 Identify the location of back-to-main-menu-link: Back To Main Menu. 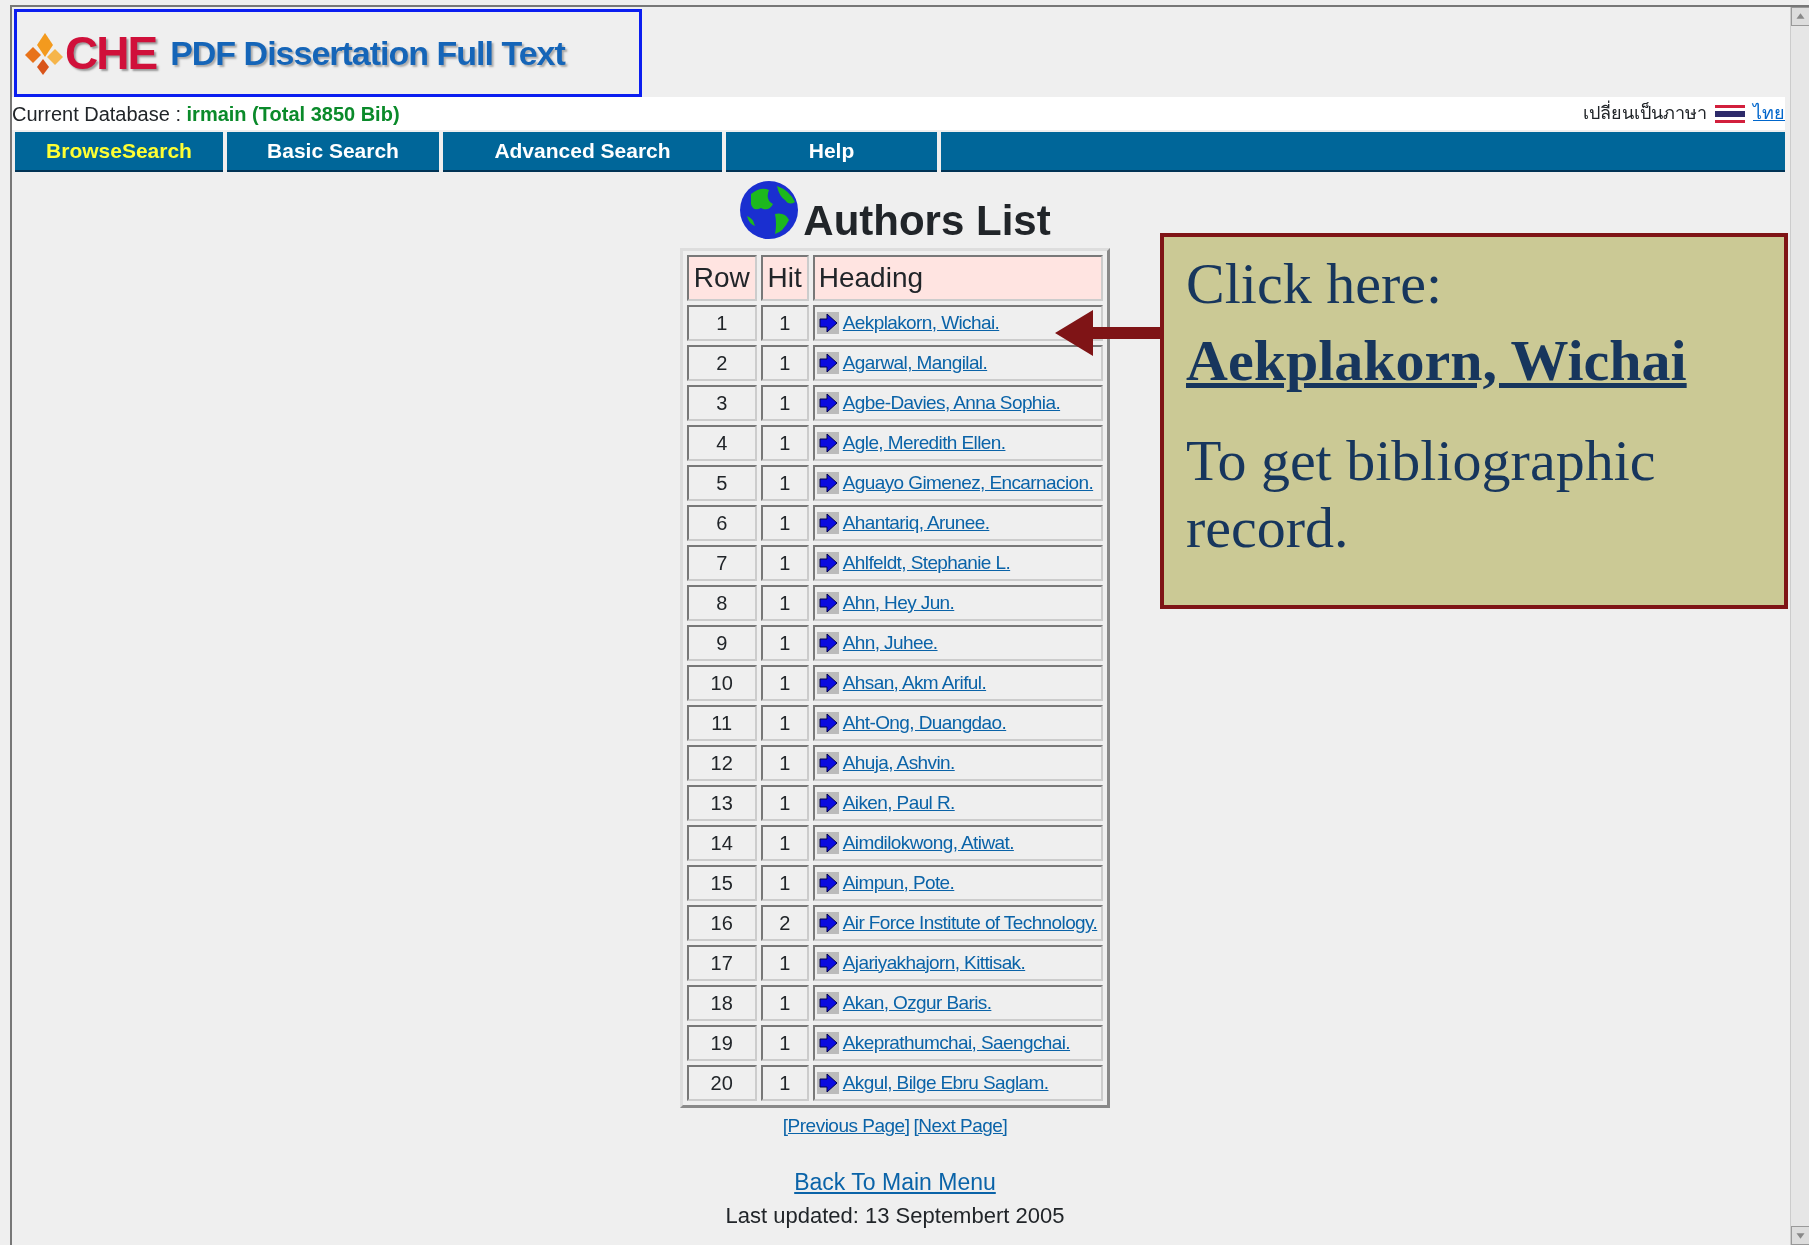
(895, 1181).